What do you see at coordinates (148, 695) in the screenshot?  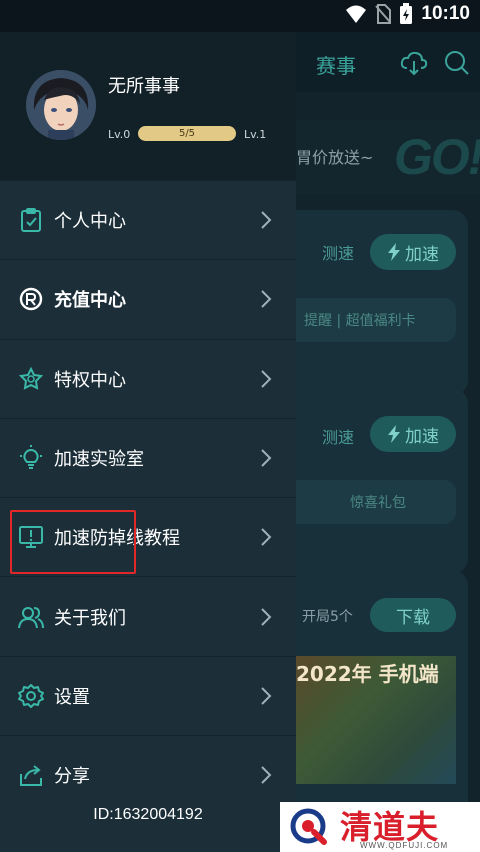 I see `menu-item-settings: 设置` at bounding box center [148, 695].